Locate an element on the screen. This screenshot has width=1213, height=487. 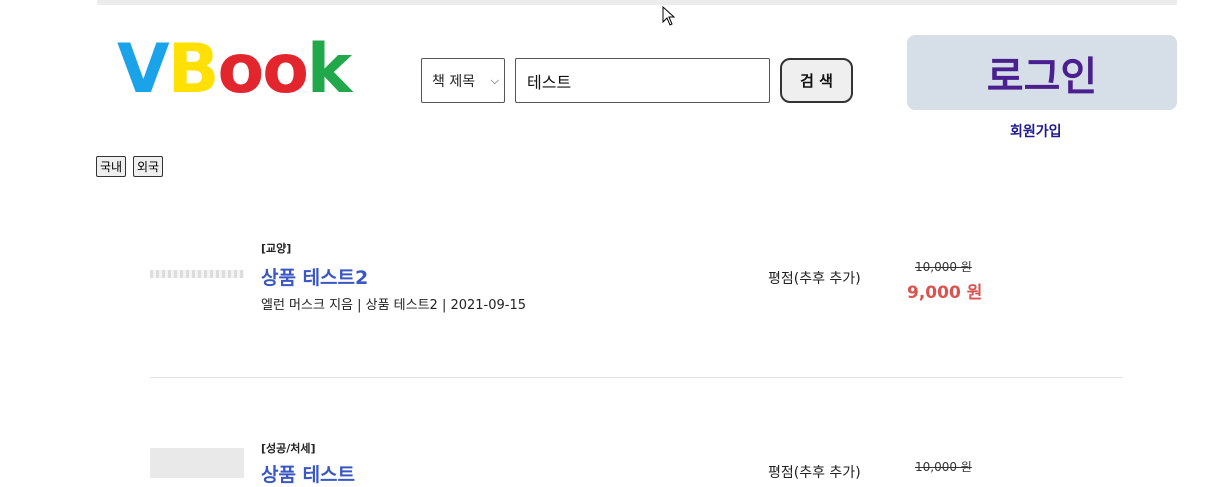
mouse-pointer-icon is located at coordinates (669, 16).